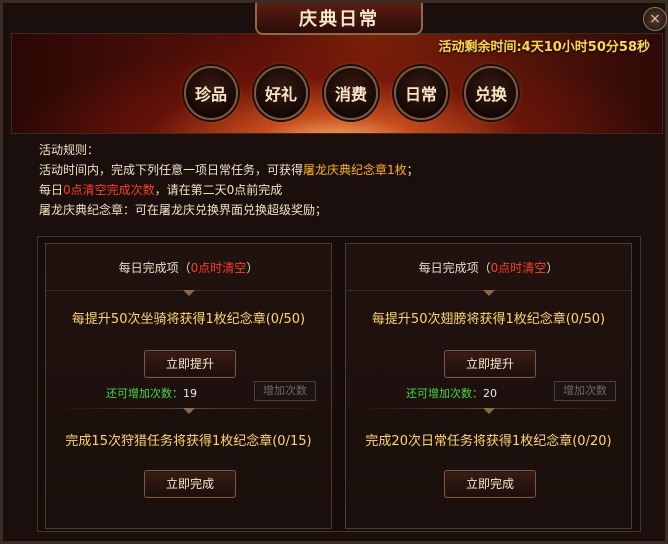 The height and width of the screenshot is (544, 668). I want to click on rules-line-2: 每日0点清空完成次数，请在第二天0点前完成, so click(161, 190).